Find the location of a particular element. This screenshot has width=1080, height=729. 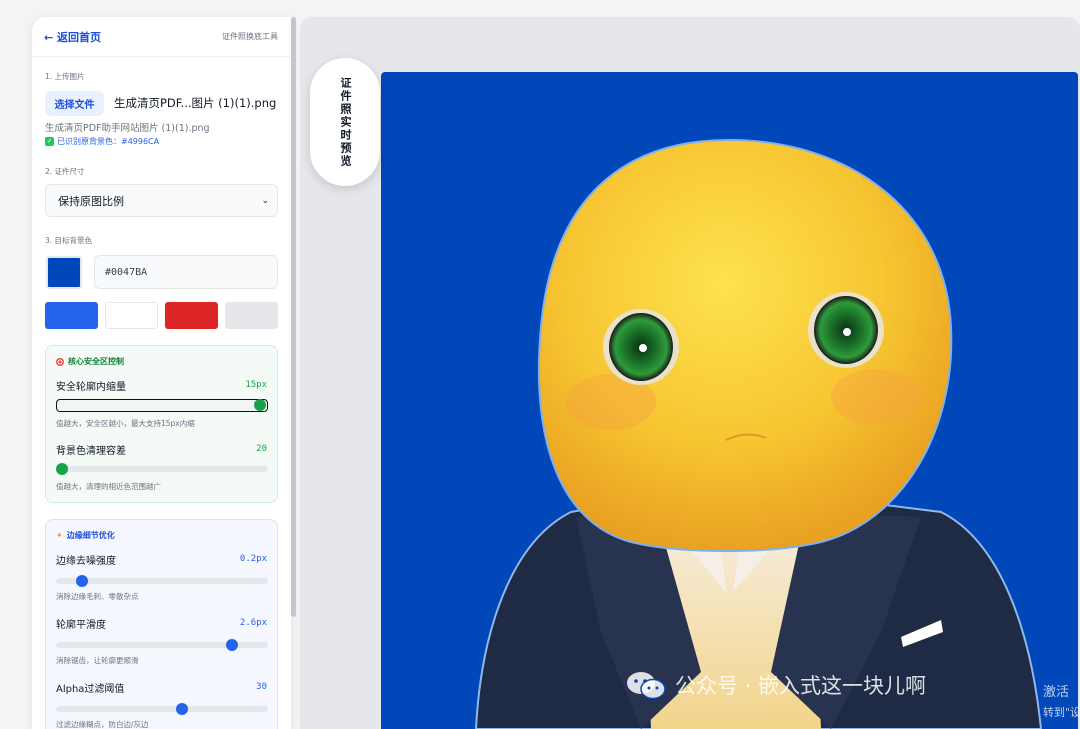

tolerance-label: 背景色清理容差 is located at coordinates (91, 451).